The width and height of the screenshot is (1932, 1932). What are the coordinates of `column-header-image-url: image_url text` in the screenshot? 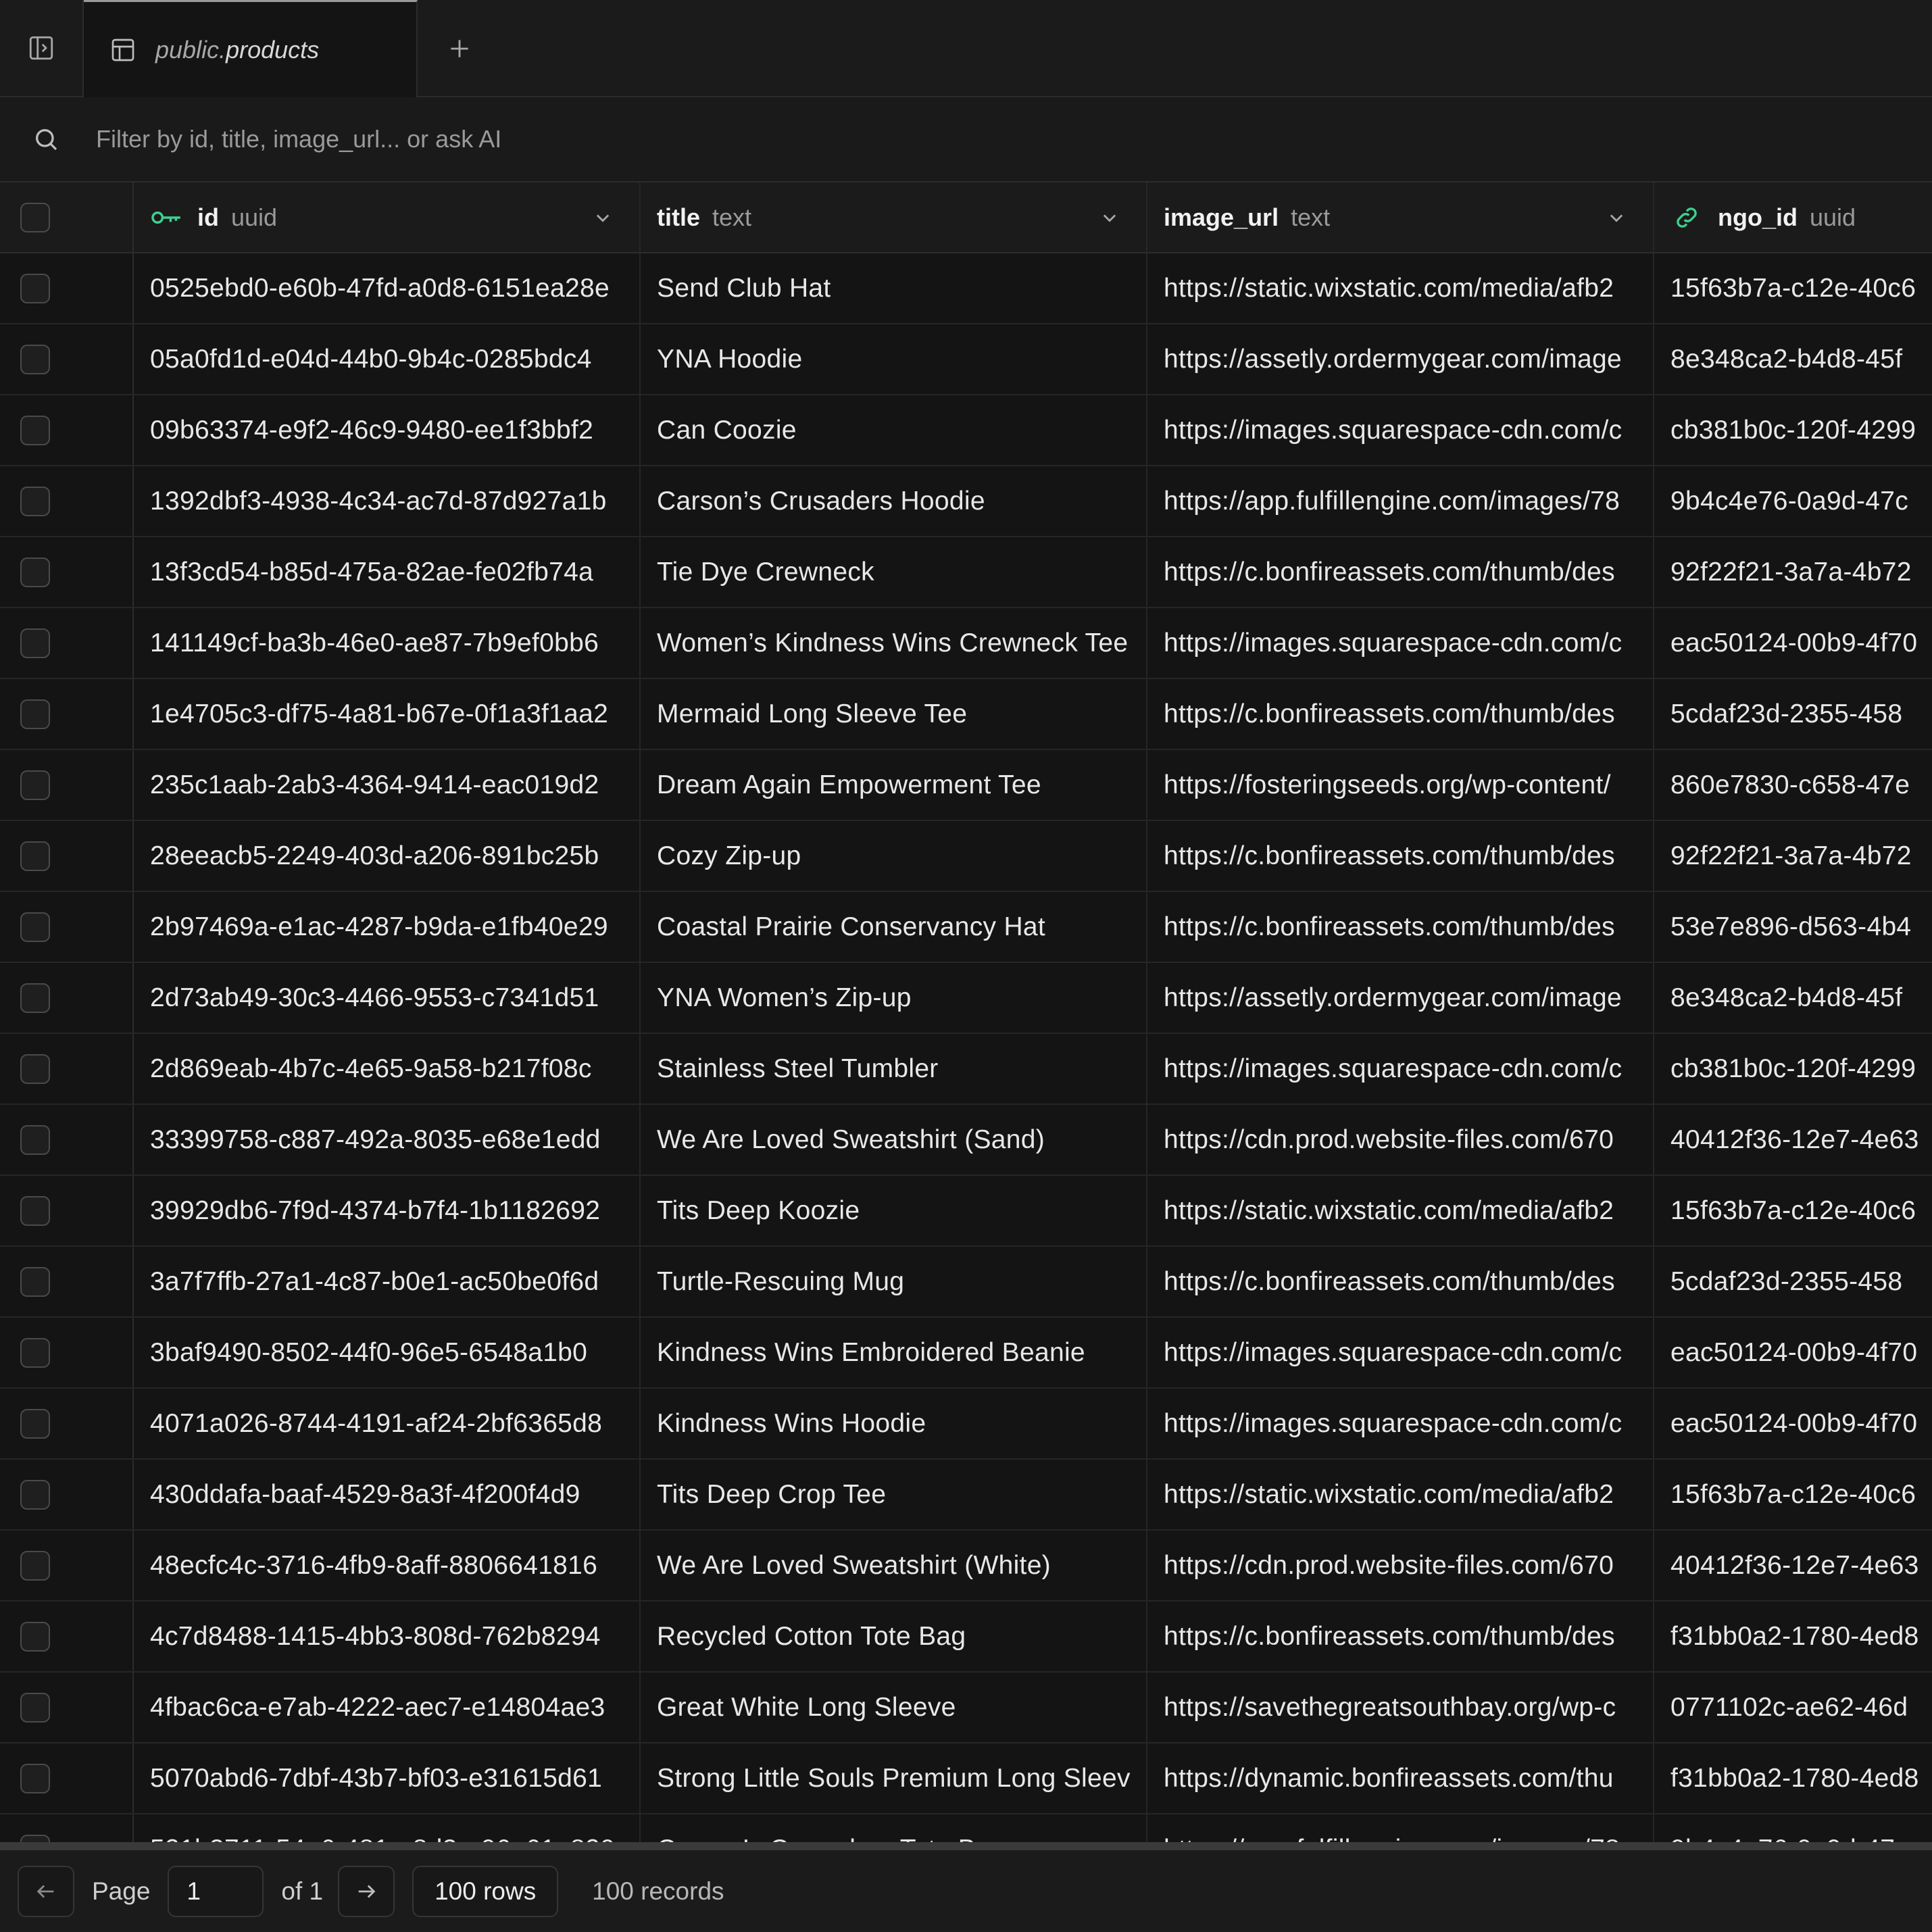 It's located at (1401, 217).